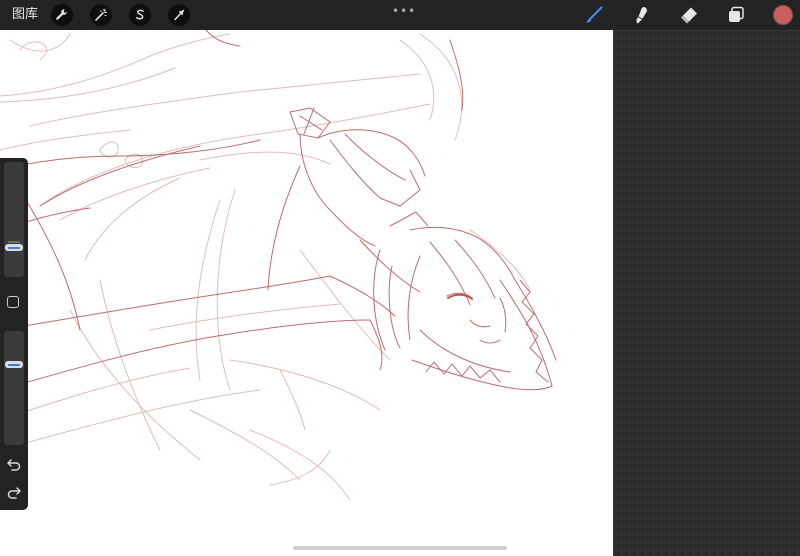 The height and width of the screenshot is (556, 800). I want to click on left-sidebar, so click(14, 334).